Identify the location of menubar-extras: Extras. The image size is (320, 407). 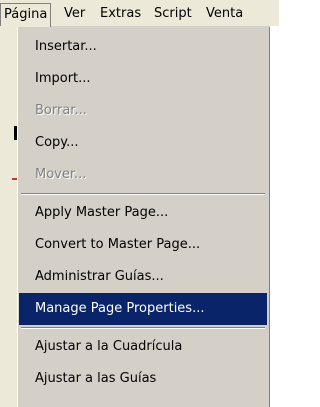
(120, 14).